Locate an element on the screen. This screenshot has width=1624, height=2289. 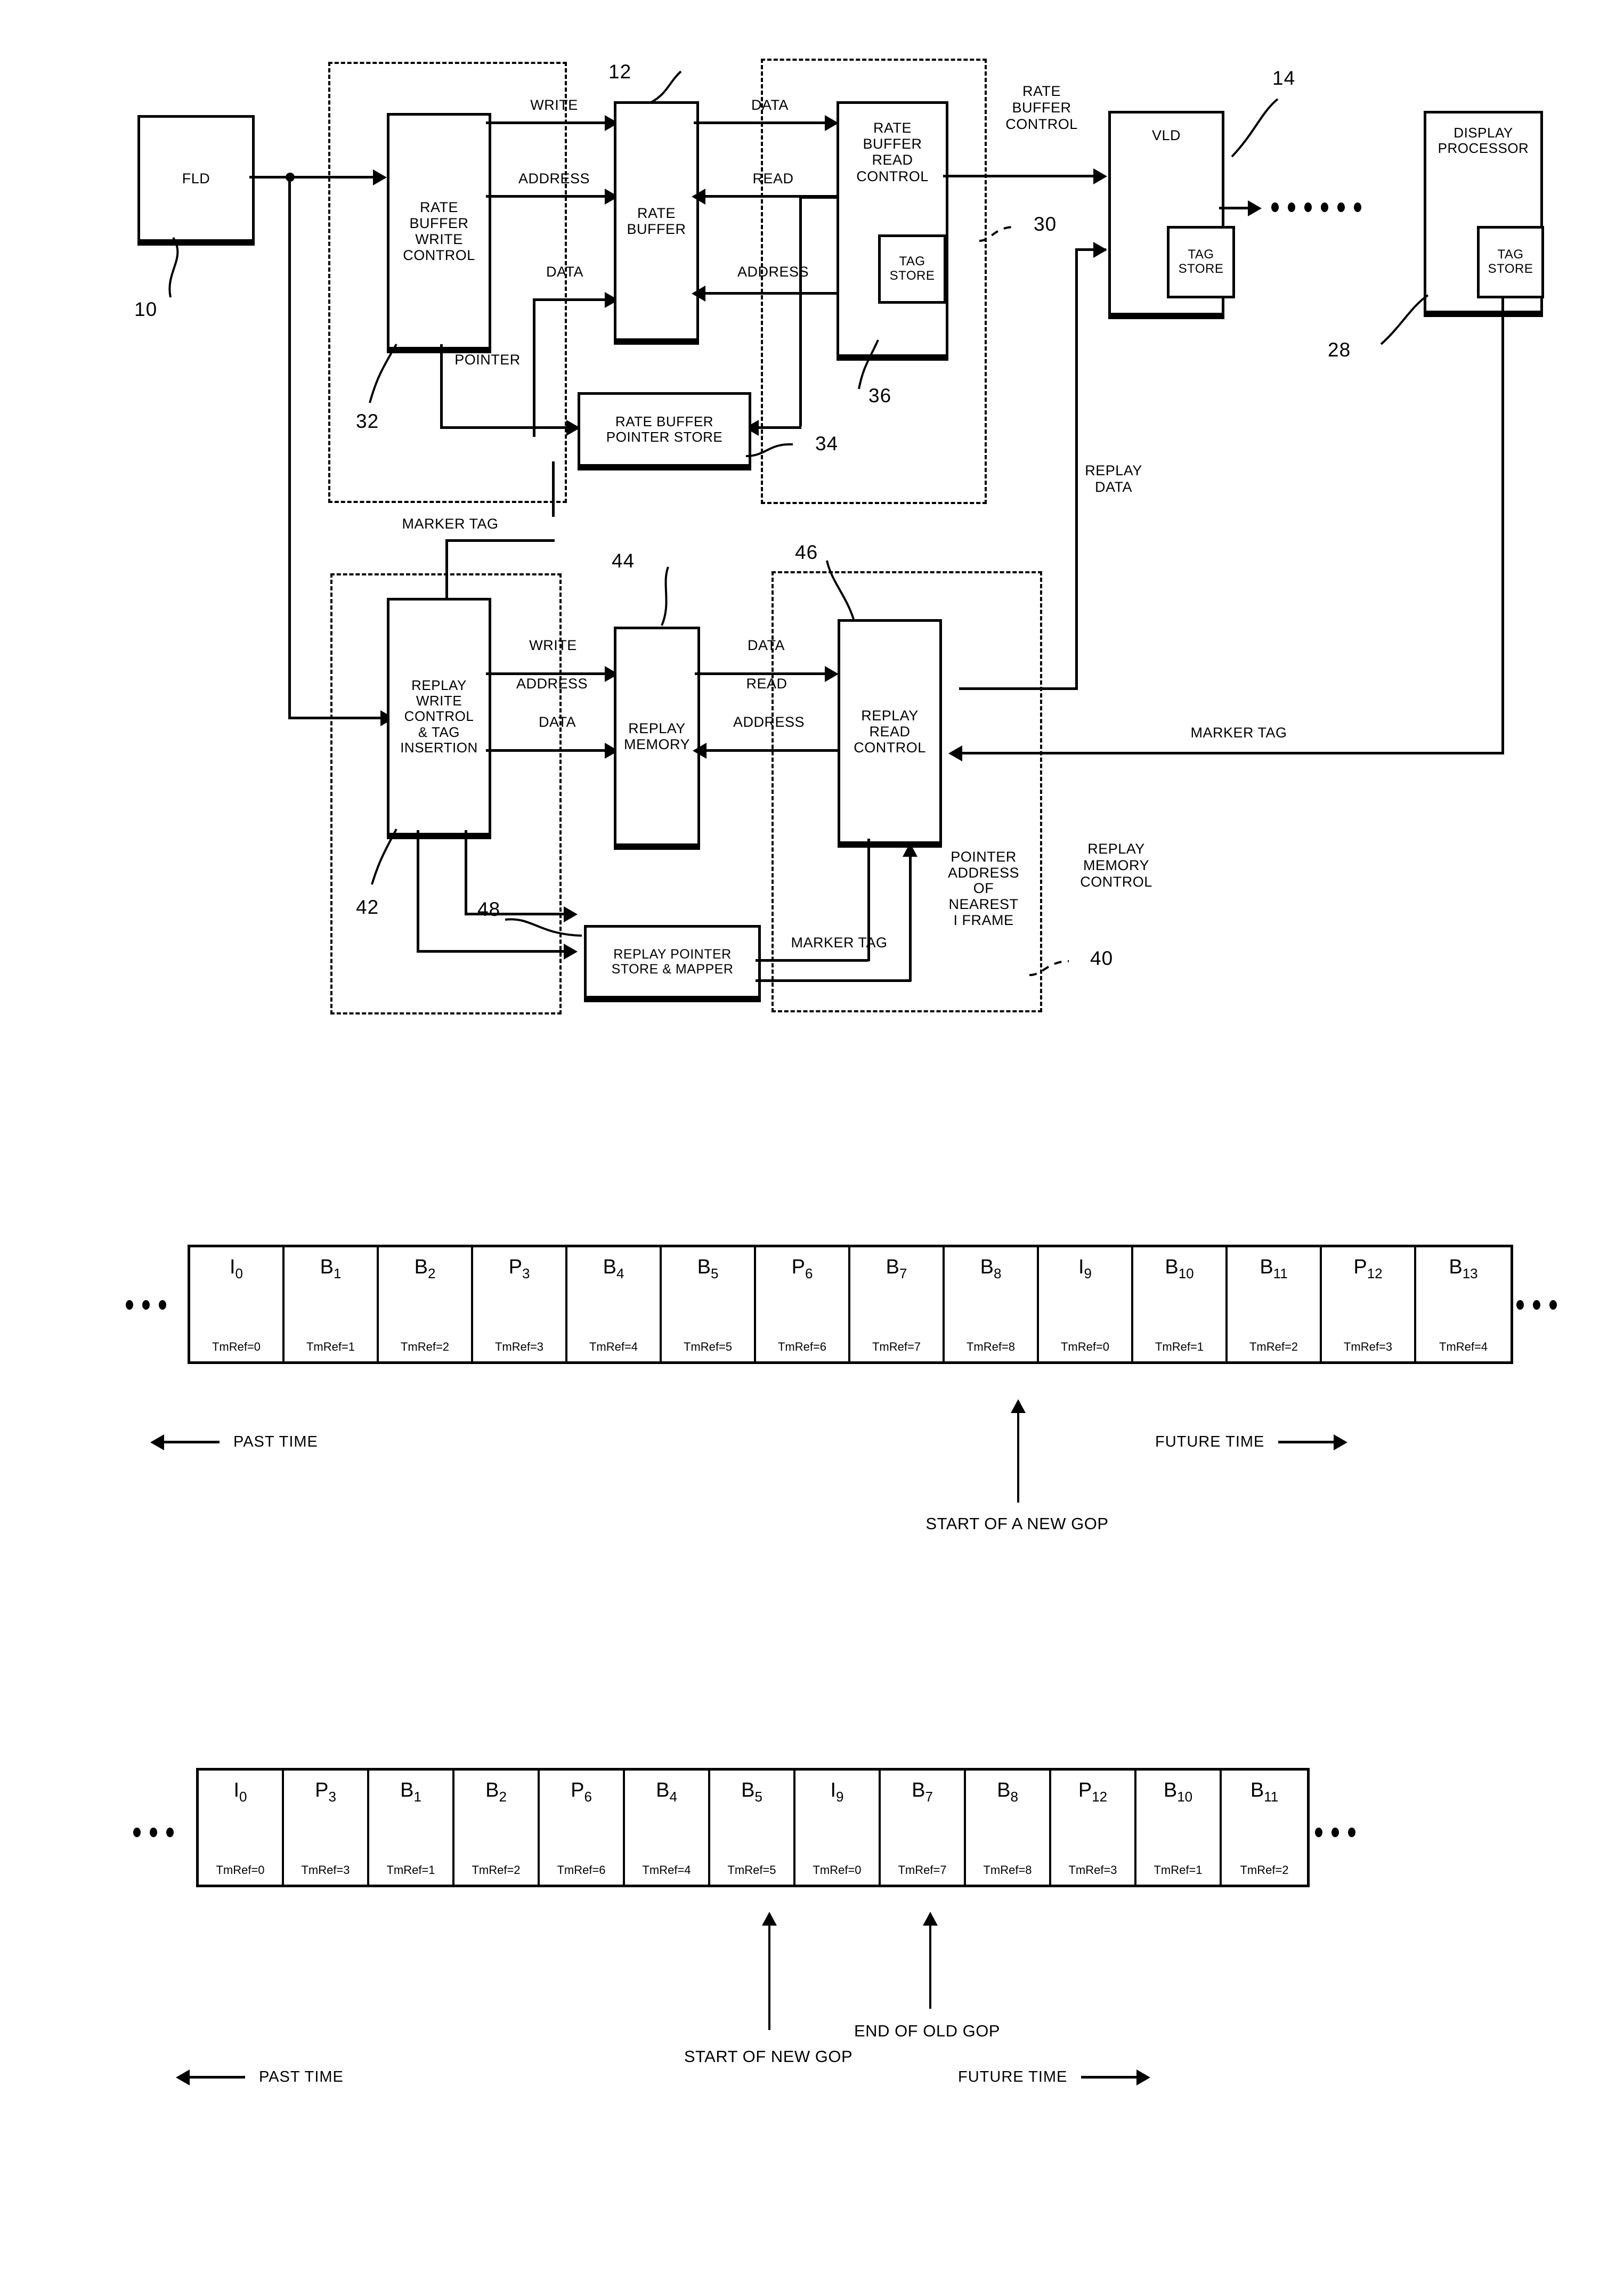
gop-frame-type: B2 is located at coordinates (496, 1792).